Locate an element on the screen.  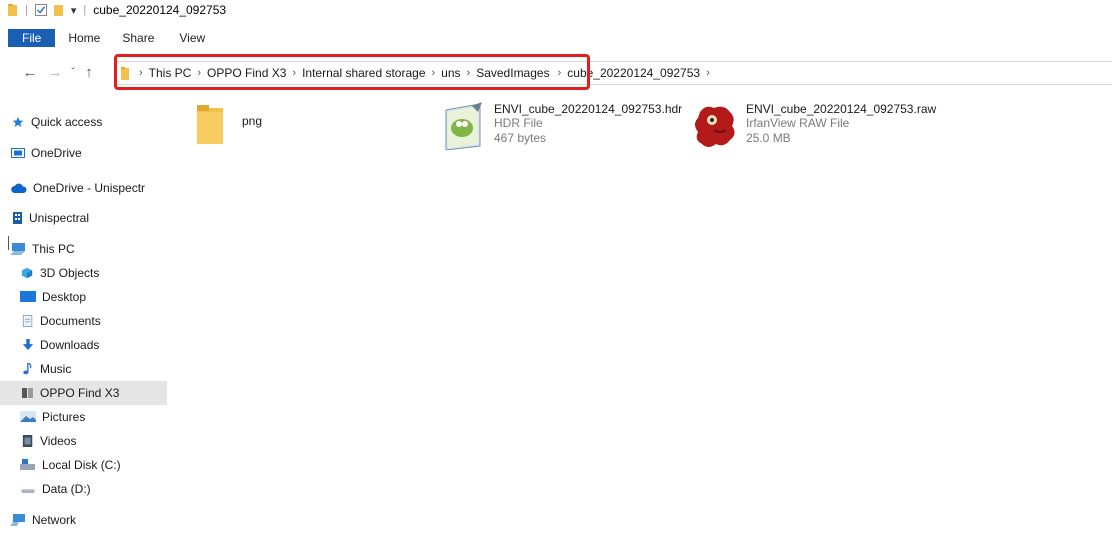
sidebar-item-this-pc: This PC is located at coordinates (83, 249).